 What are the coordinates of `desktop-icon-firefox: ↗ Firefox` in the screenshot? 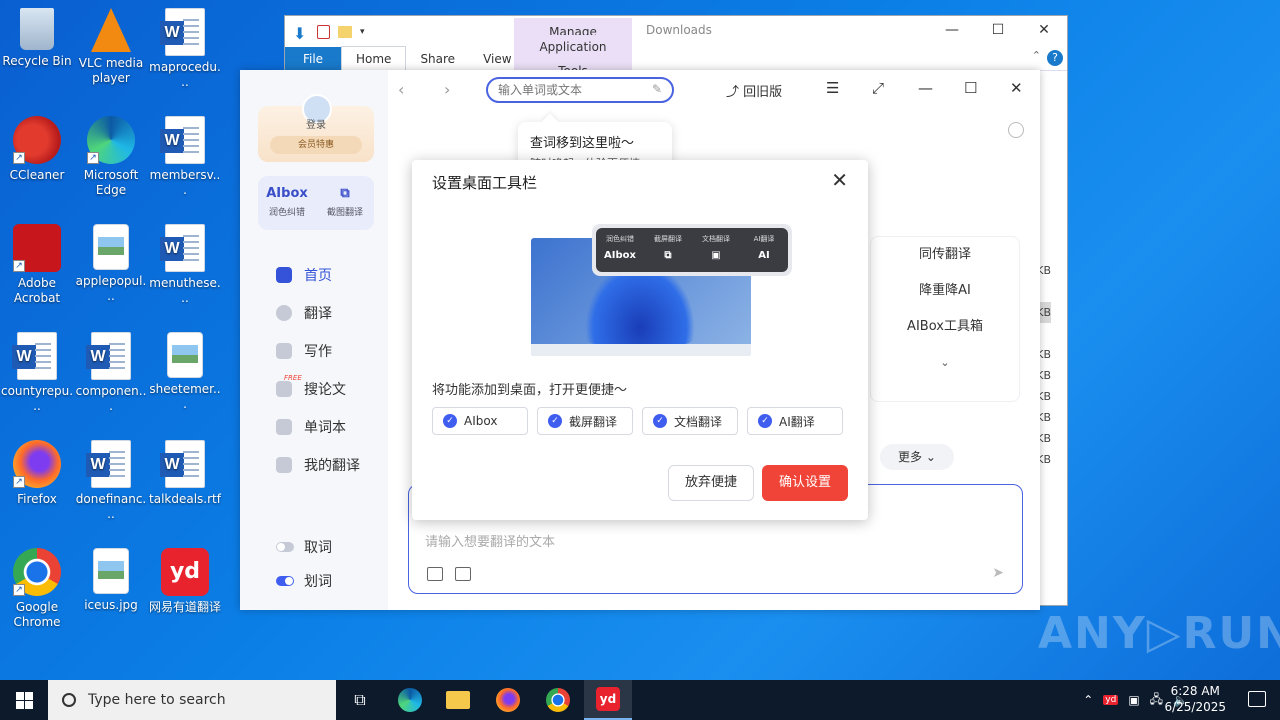 It's located at (37, 473).